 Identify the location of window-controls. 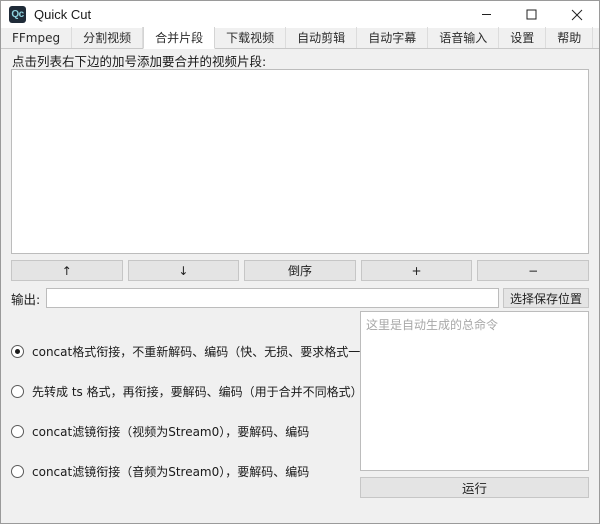
(531, 14).